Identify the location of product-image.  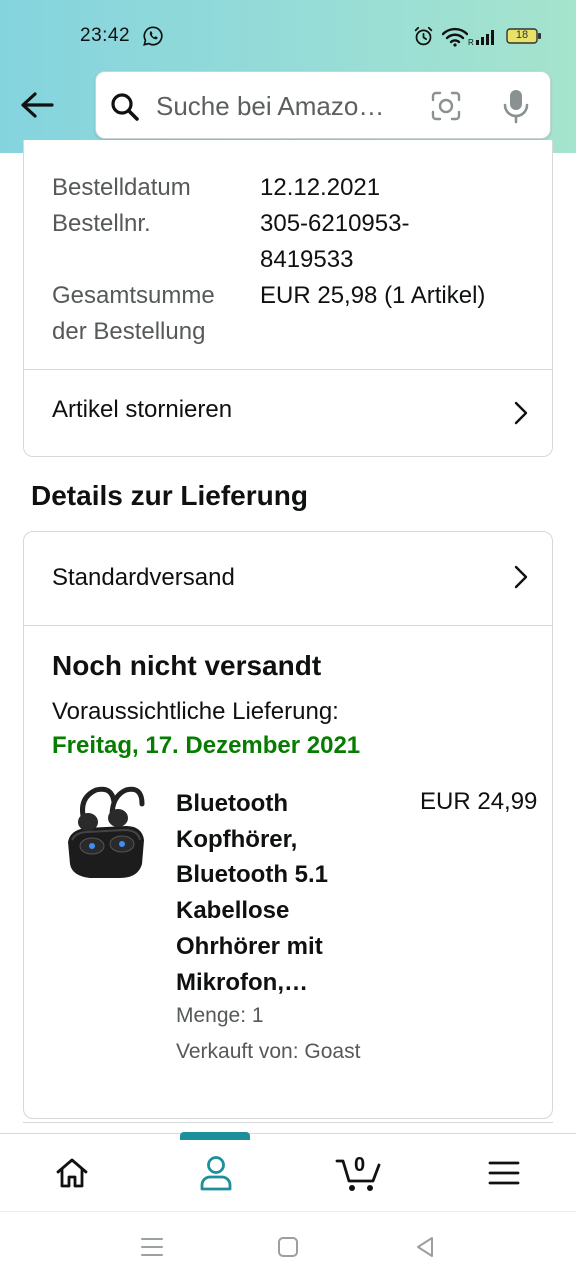
(105, 835).